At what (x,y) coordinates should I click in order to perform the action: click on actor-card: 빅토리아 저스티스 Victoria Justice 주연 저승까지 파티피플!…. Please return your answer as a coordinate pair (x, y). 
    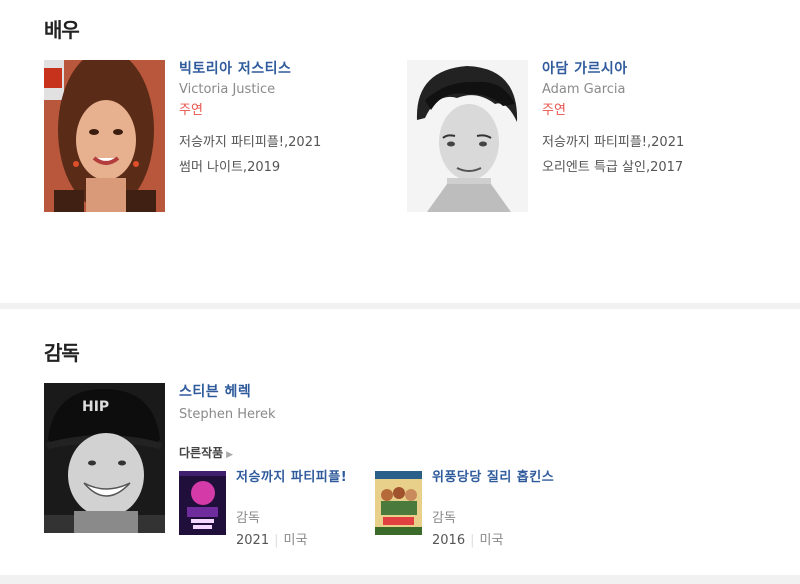
    Looking at the image, I should click on (224, 136).